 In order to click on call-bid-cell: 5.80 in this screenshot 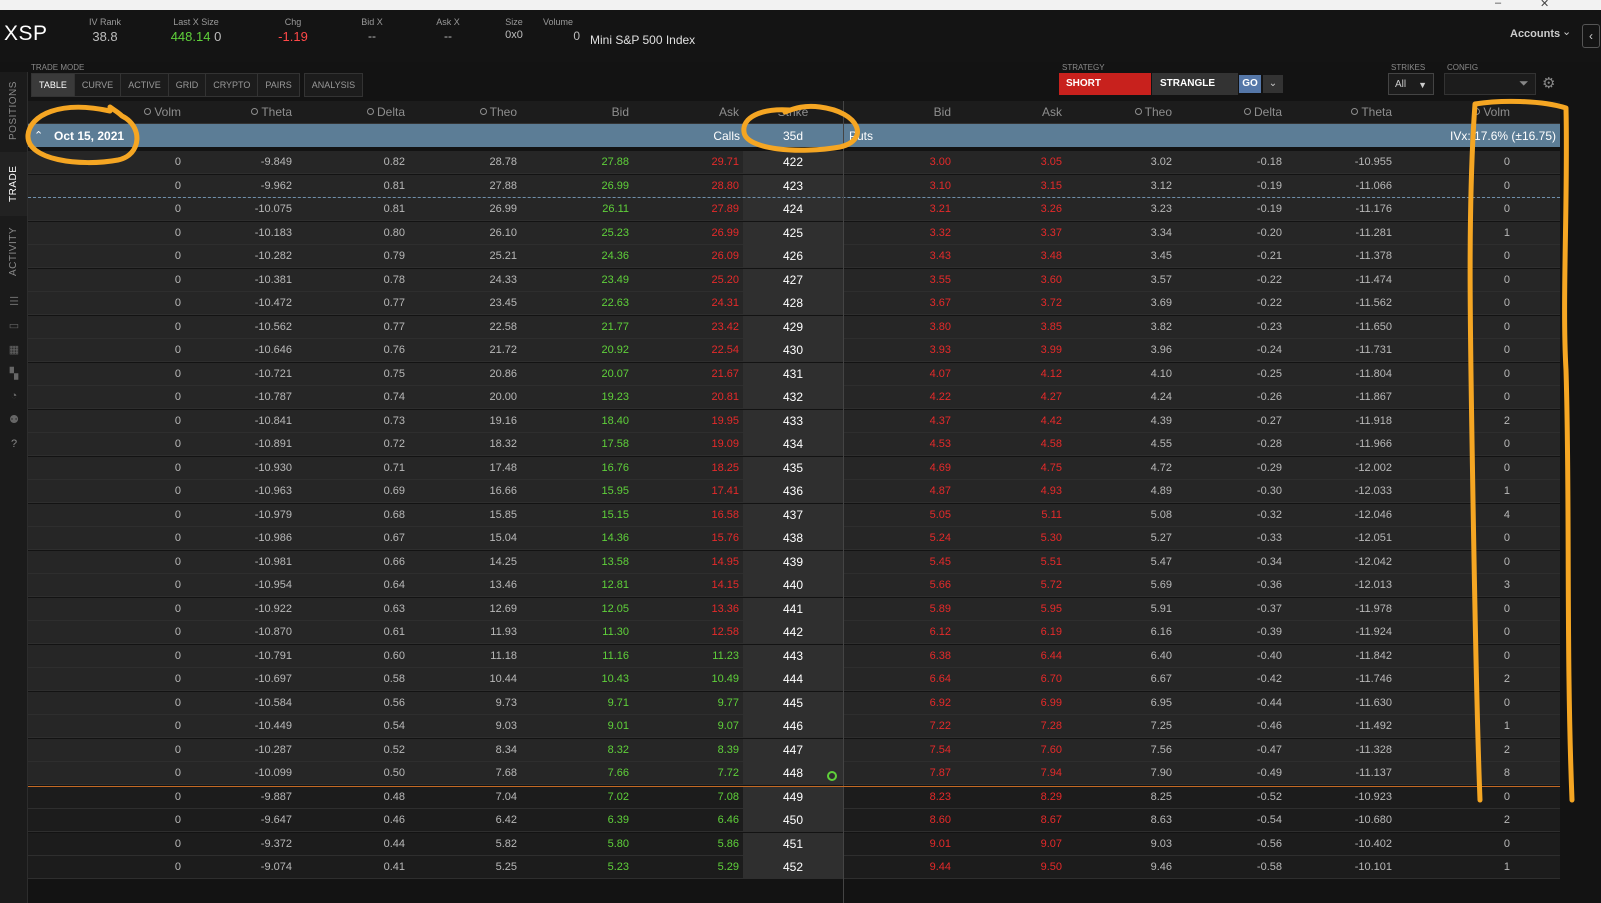, I will do `click(593, 844)`.